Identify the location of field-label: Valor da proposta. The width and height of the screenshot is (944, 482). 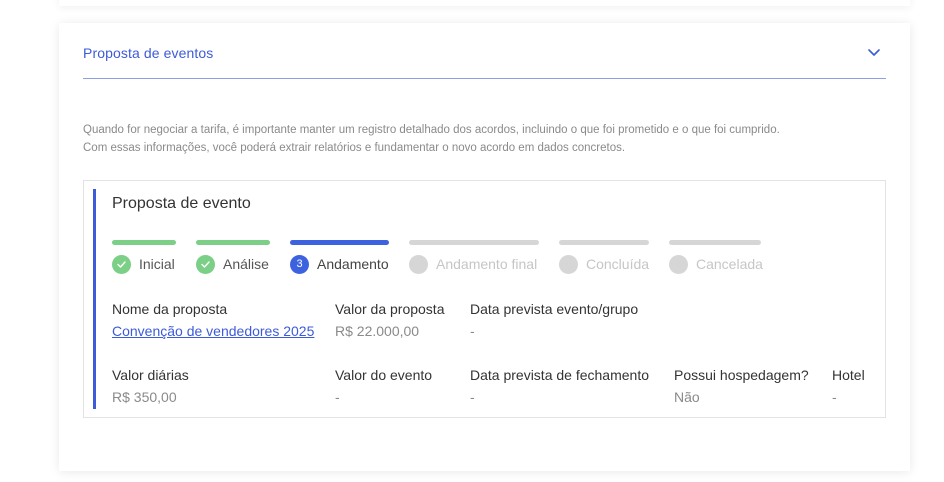
(390, 309).